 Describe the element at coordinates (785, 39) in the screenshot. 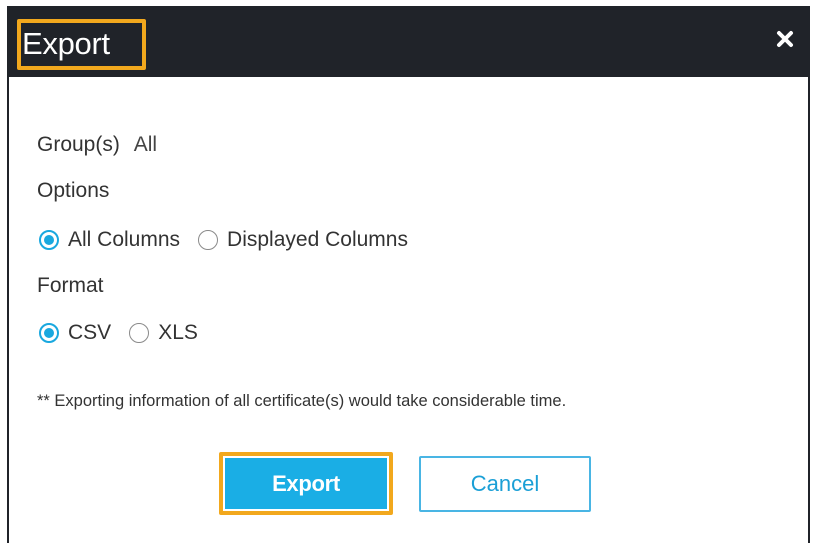

I see `close-icon` at that location.